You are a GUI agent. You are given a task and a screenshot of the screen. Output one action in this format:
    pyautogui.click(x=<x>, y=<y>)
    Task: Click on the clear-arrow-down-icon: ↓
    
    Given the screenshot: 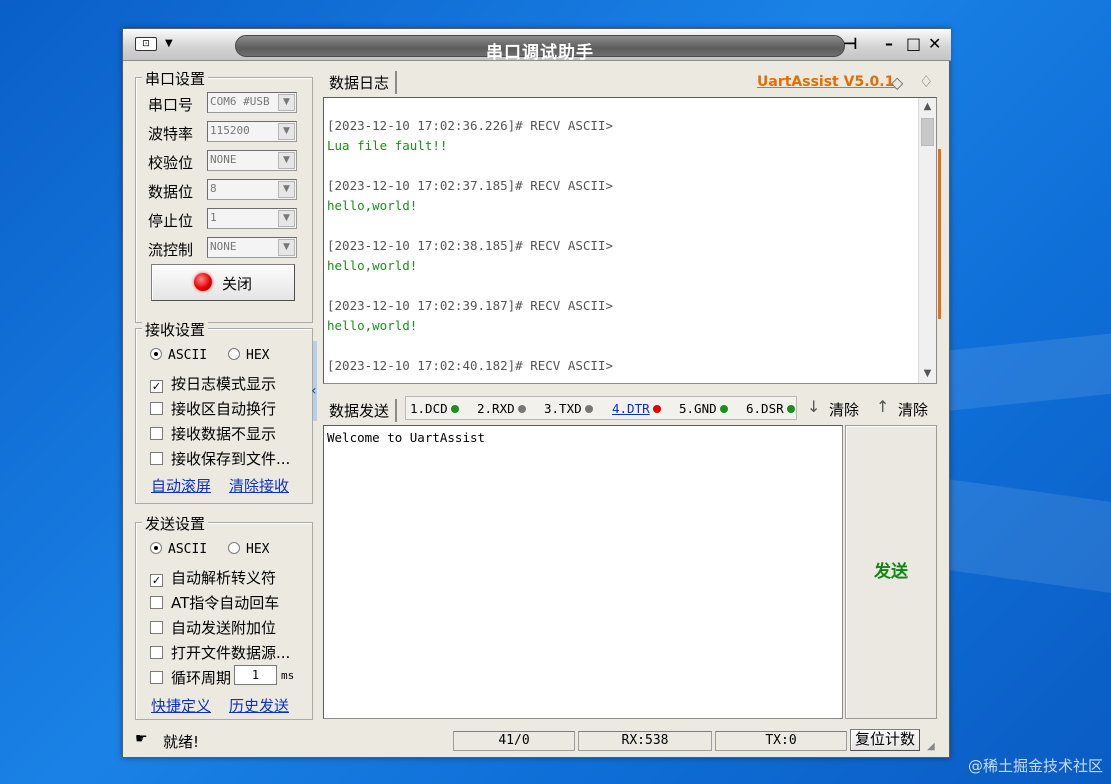 What is the action you would take?
    pyautogui.click(x=813, y=406)
    